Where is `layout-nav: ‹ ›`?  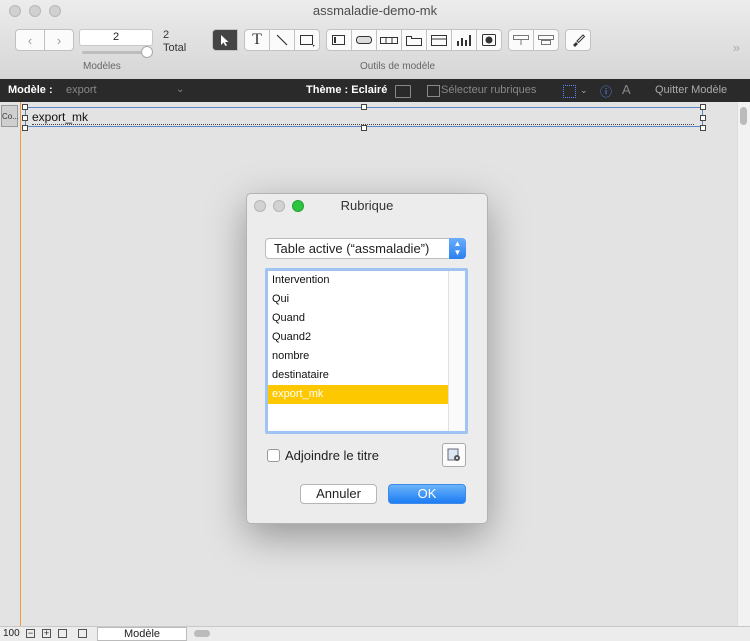
layout-nav: ‹ › is located at coordinates (44, 40).